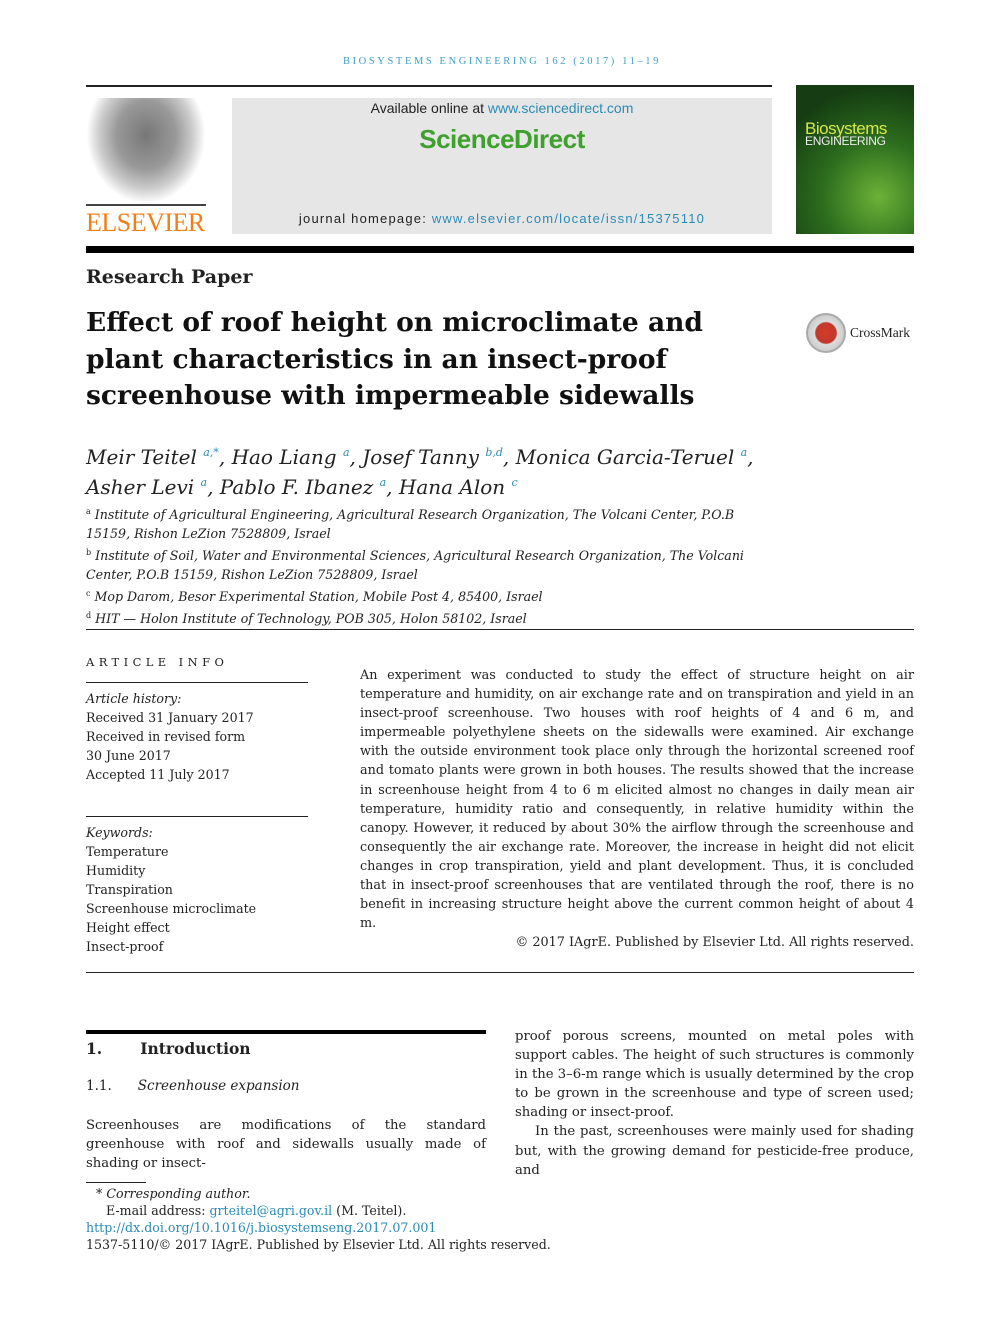  Describe the element at coordinates (128, 927) in the screenshot. I see `keyword: Height effect` at that location.